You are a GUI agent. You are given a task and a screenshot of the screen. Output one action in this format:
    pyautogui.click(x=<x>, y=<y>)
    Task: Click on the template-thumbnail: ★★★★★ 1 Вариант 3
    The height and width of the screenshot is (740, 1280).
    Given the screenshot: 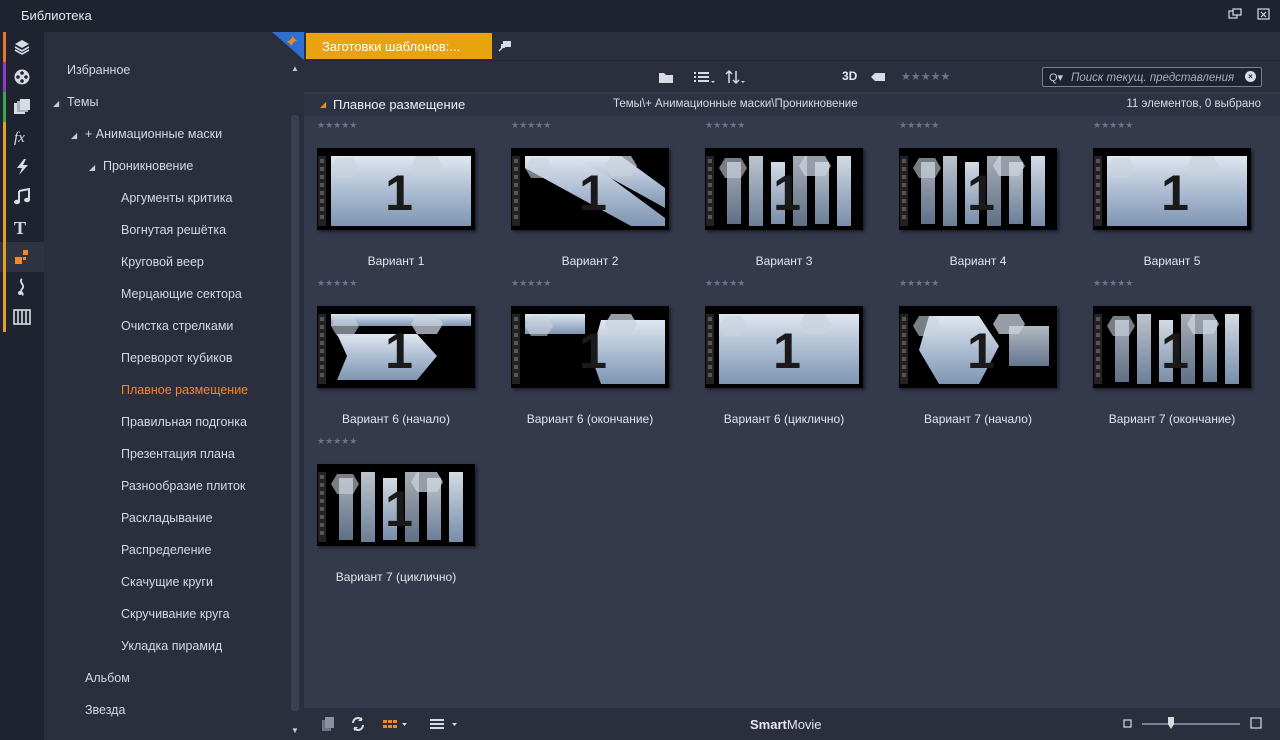 What is the action you would take?
    pyautogui.click(x=789, y=195)
    